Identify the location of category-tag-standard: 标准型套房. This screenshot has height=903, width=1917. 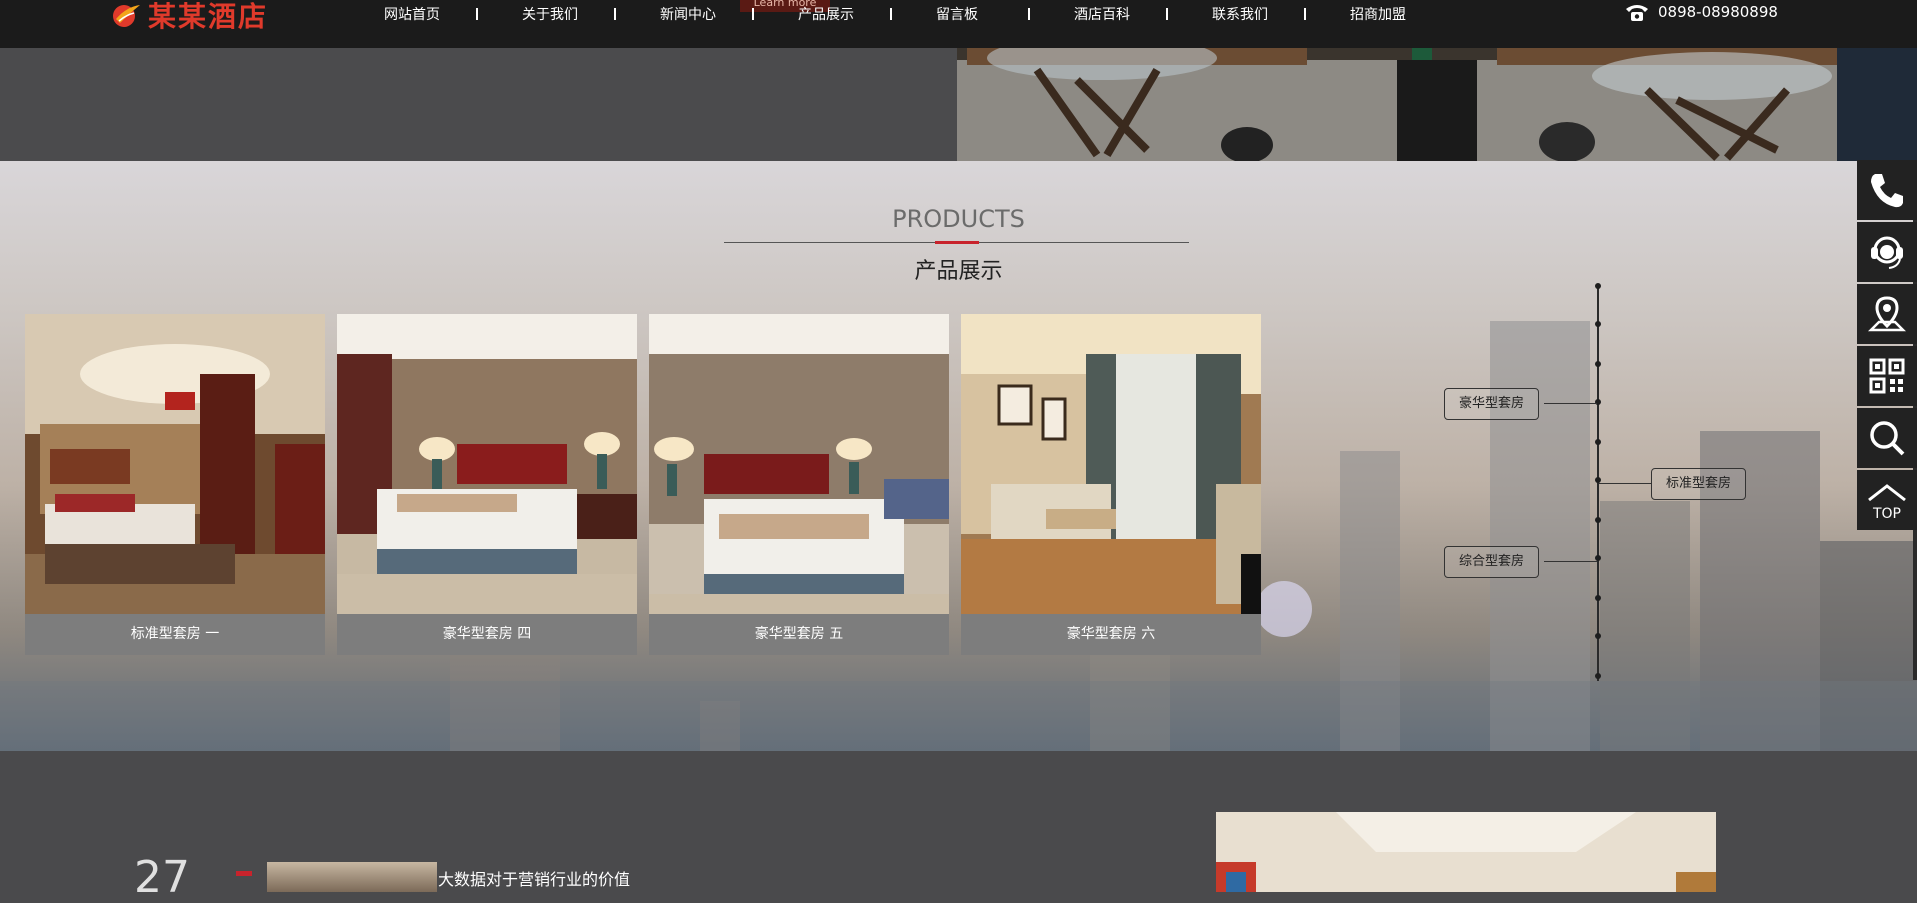
(1699, 484).